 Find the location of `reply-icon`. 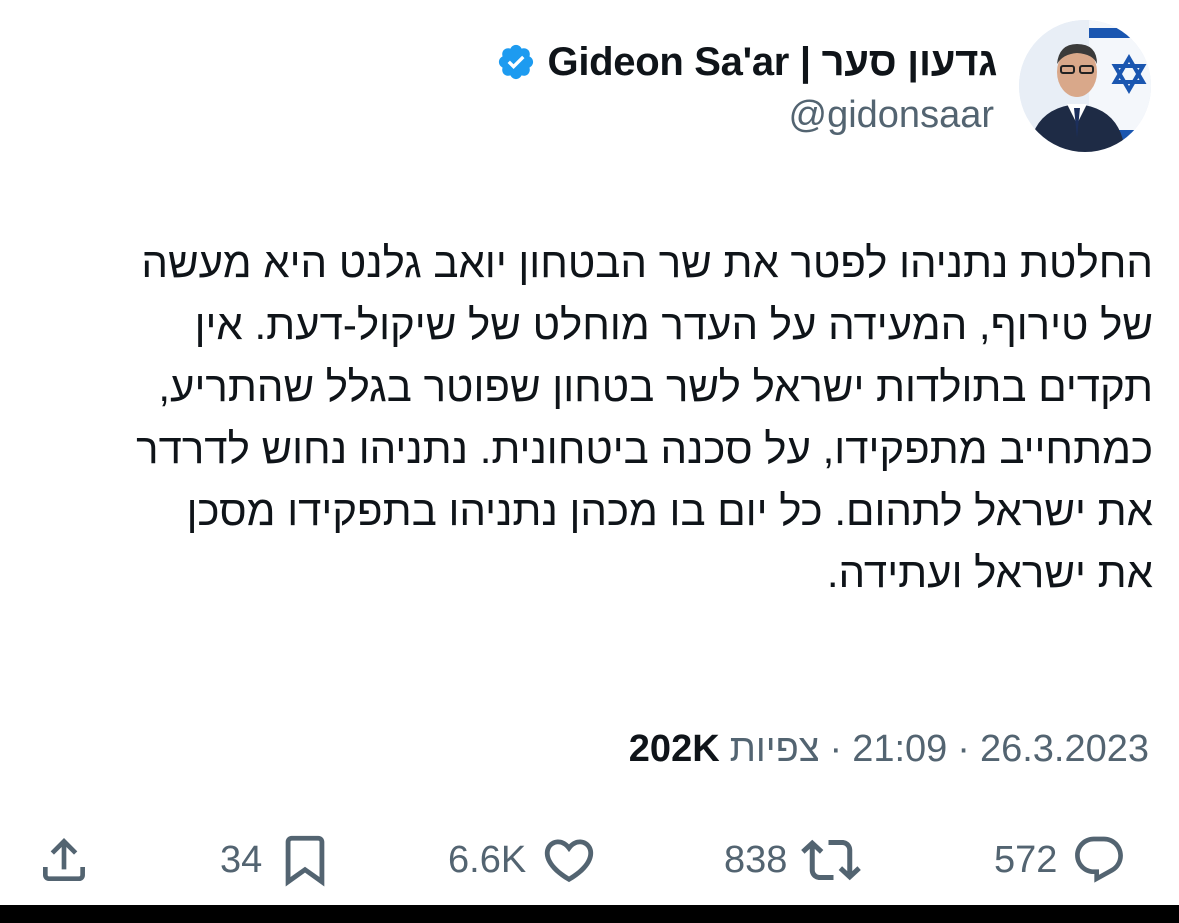

reply-icon is located at coordinates (1099, 860).